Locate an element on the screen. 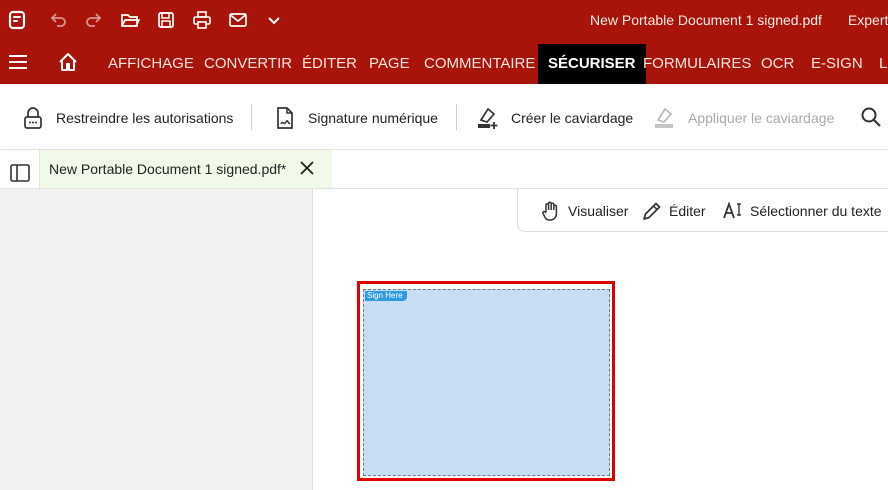  panel-toggle-icon is located at coordinates (20, 173).